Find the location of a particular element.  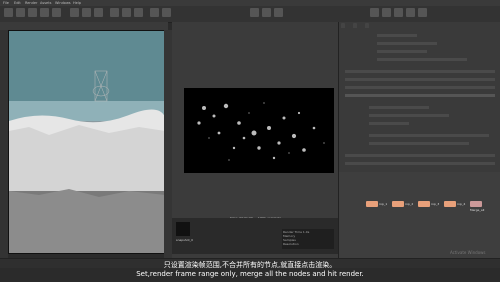

viewport-toolbar is located at coordinates (84, 26).